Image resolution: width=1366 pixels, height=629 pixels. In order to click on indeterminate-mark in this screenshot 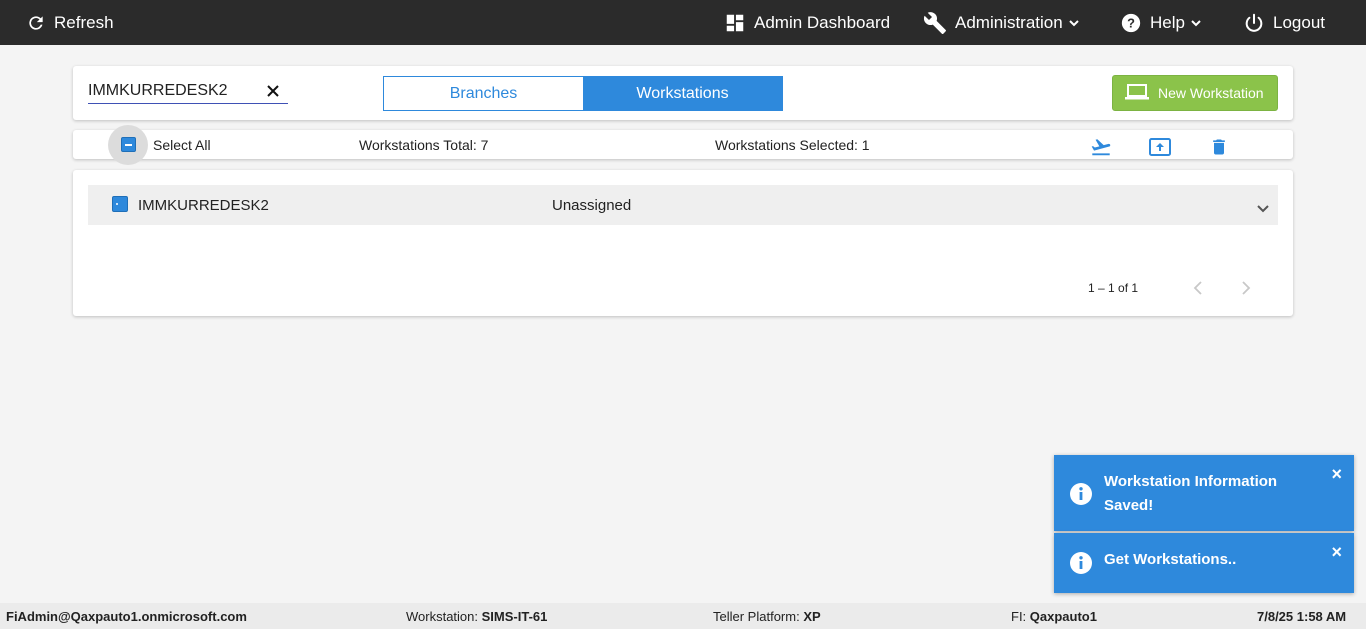, I will do `click(128, 145)`.